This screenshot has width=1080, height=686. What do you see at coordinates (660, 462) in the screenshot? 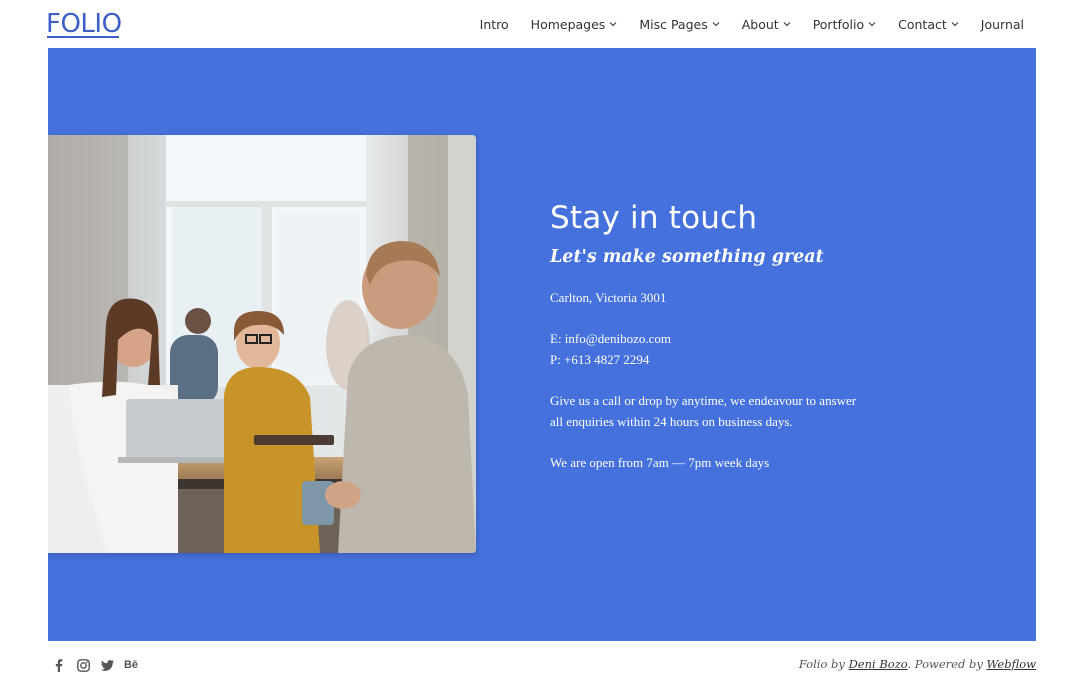
I see `hours-text: We are open from 7am — 7pm week days` at bounding box center [660, 462].